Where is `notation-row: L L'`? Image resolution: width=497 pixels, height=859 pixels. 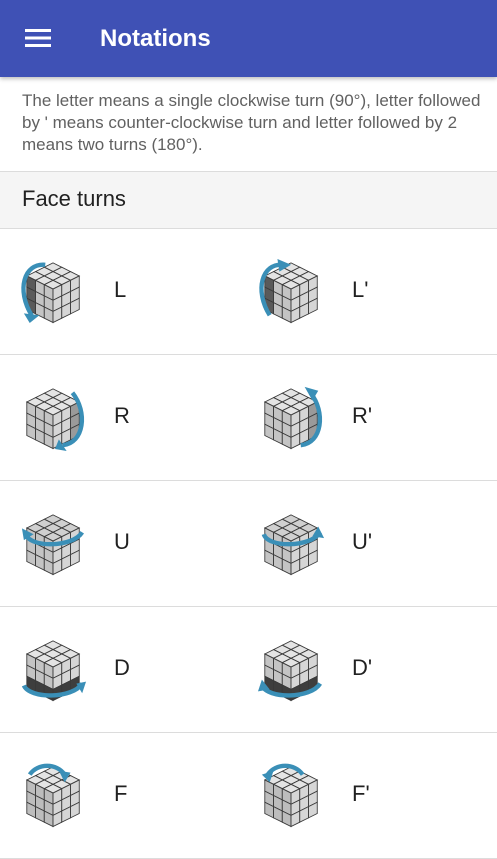
notation-row: L L' is located at coordinates (248, 292).